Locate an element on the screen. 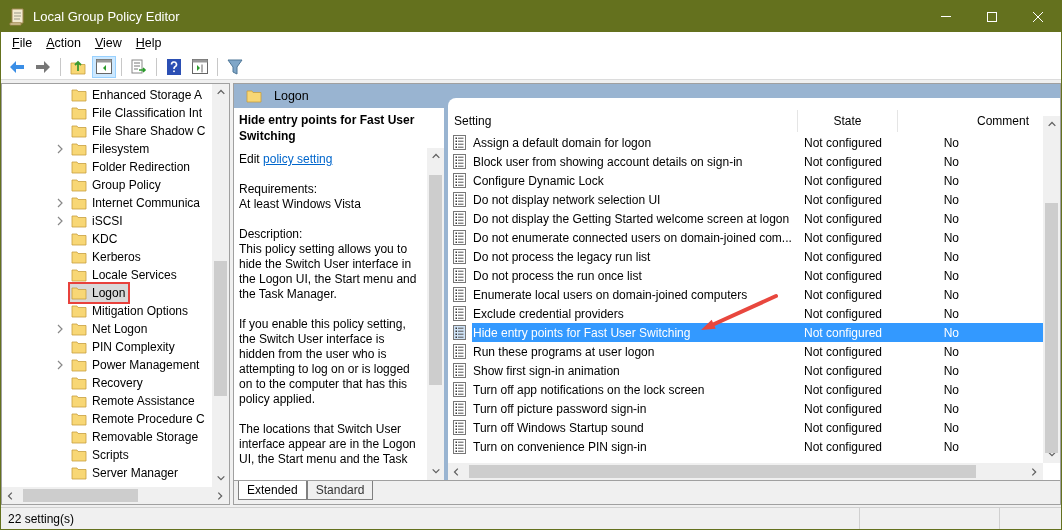 This screenshot has height=530, width=1062. table-row: Do not process the legacy run list Not configured No is located at coordinates (746, 256).